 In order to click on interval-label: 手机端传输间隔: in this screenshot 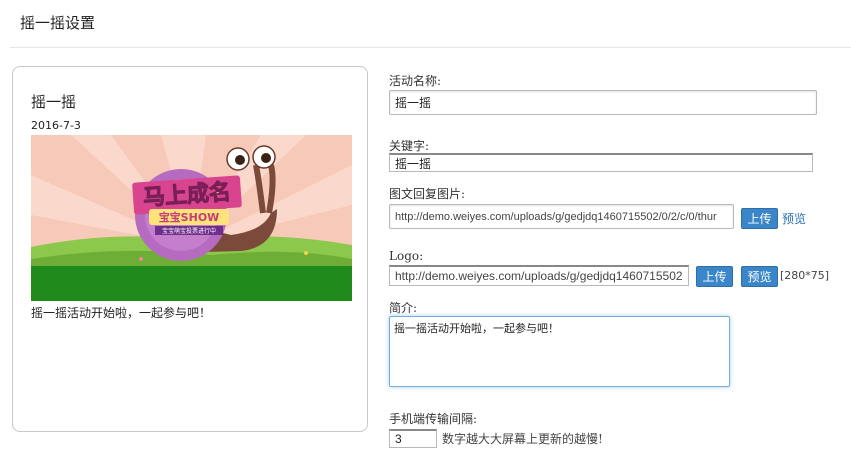, I will do `click(433, 419)`.